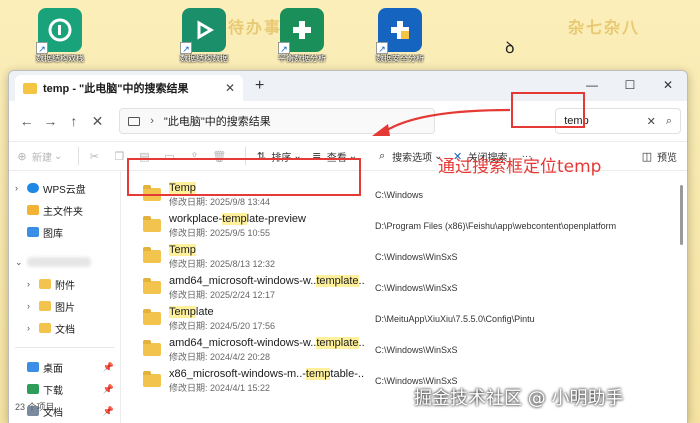  I want to click on desktop-deco-text-right: 杂七杂八, so click(604, 27).